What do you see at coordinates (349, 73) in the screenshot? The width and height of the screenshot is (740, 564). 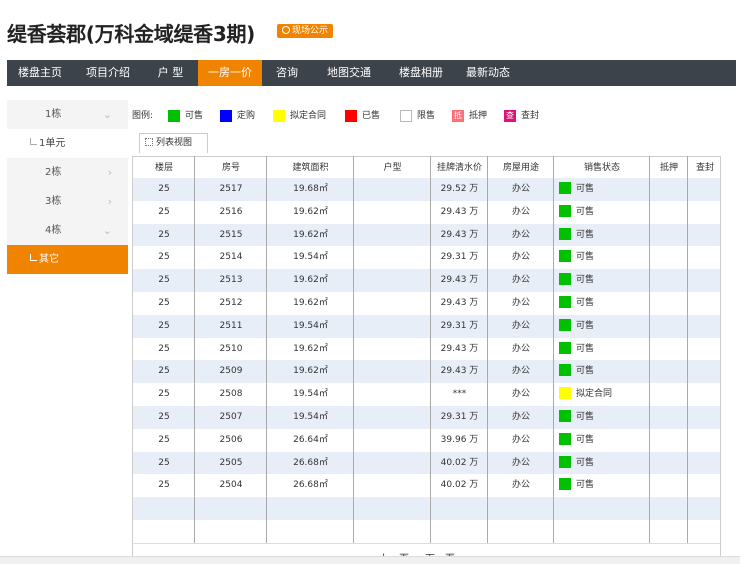 I see `nav-item-5: 地图交通` at bounding box center [349, 73].